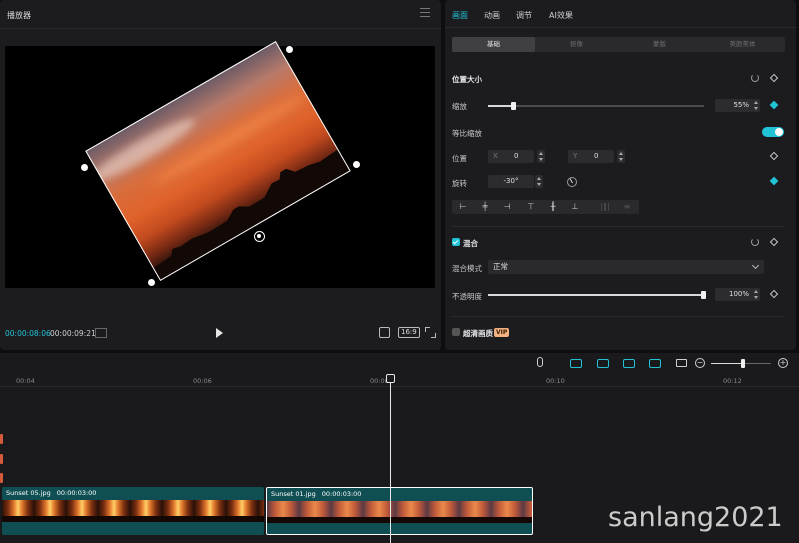 The image size is (799, 543). What do you see at coordinates (545, 207) in the screenshot?
I see `align-toolbar: ⊢ ╪ ⊣ ⊤ ╫ ⊥ |‖| ≡` at bounding box center [545, 207].